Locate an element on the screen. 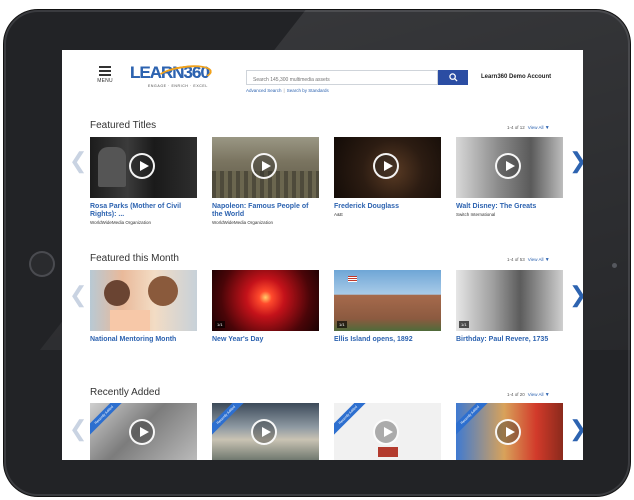  search-button is located at coordinates (453, 77).